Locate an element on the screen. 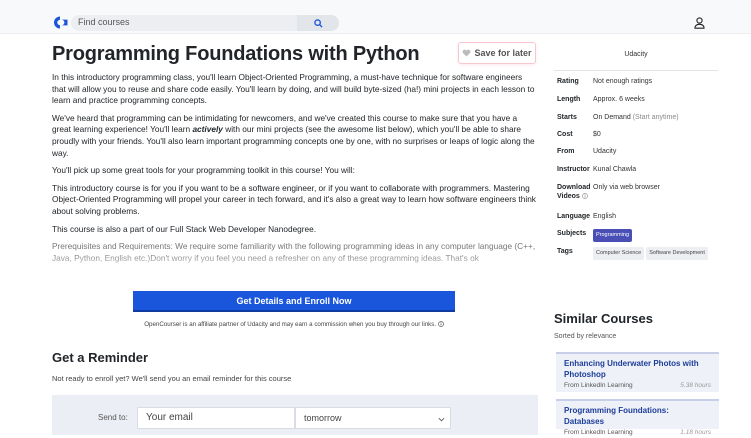  subject-badge: Programming is located at coordinates (613, 235).